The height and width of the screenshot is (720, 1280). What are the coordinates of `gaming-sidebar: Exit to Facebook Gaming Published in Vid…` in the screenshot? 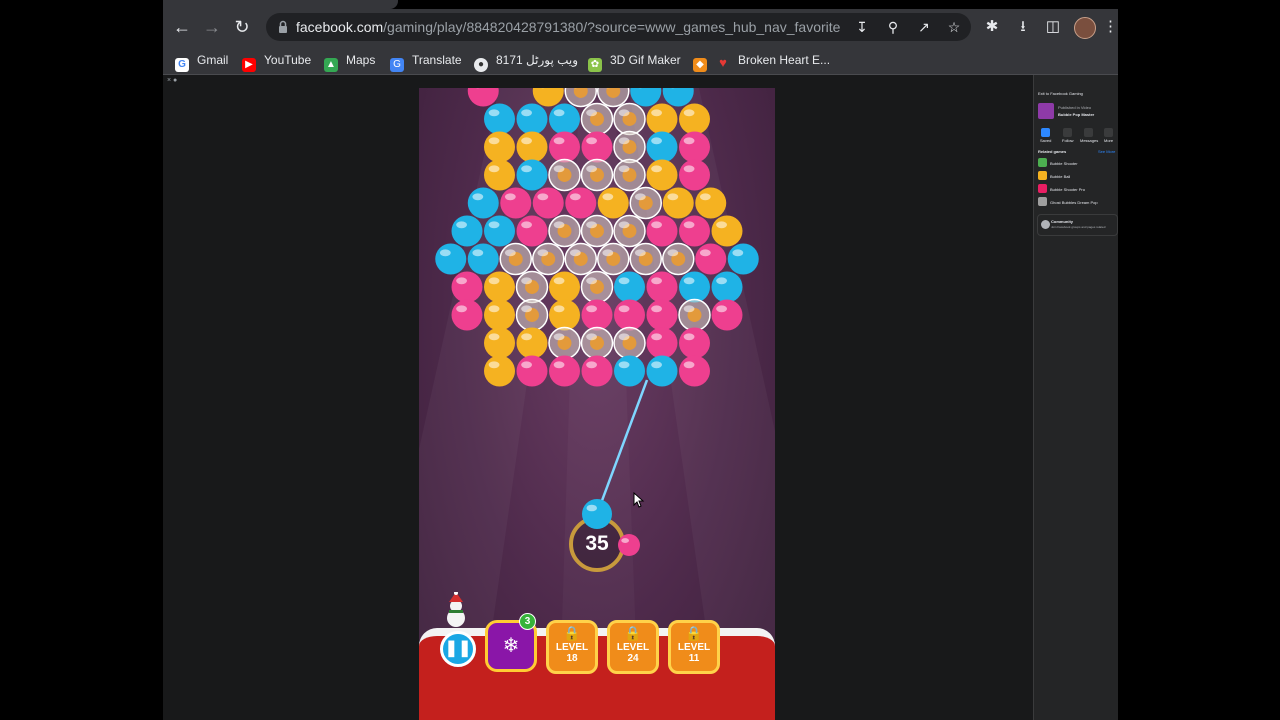 It's located at (1075, 397).